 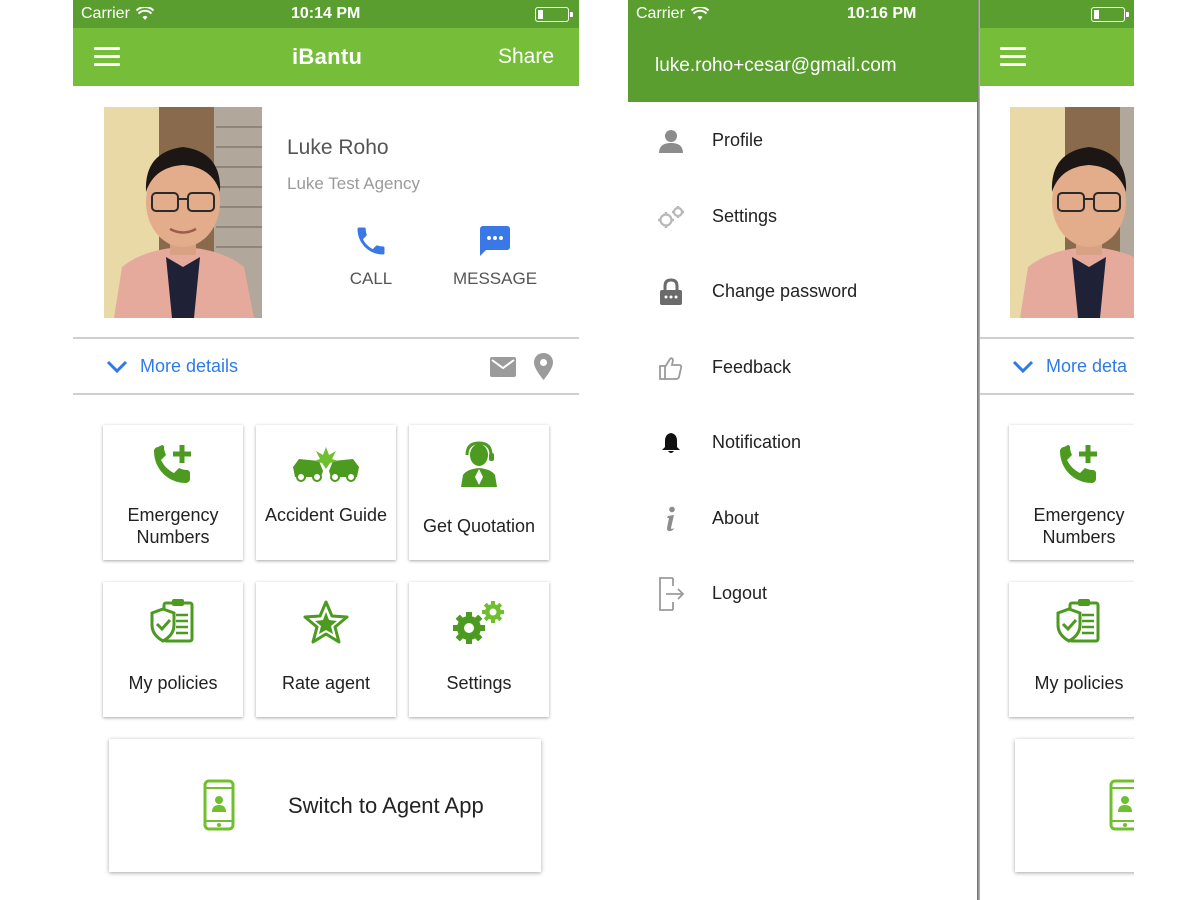 I want to click on message-button: MESSAGE, so click(x=495, y=256).